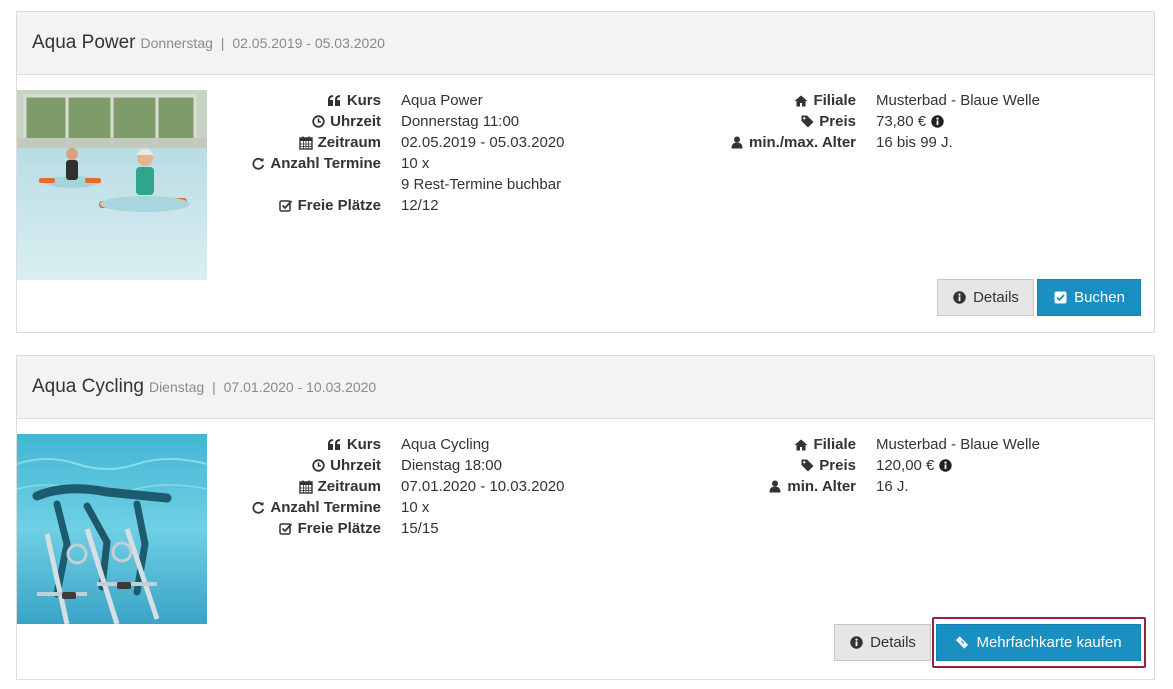 The width and height of the screenshot is (1173, 689). I want to click on value-preis: 73,80 €, so click(901, 121).